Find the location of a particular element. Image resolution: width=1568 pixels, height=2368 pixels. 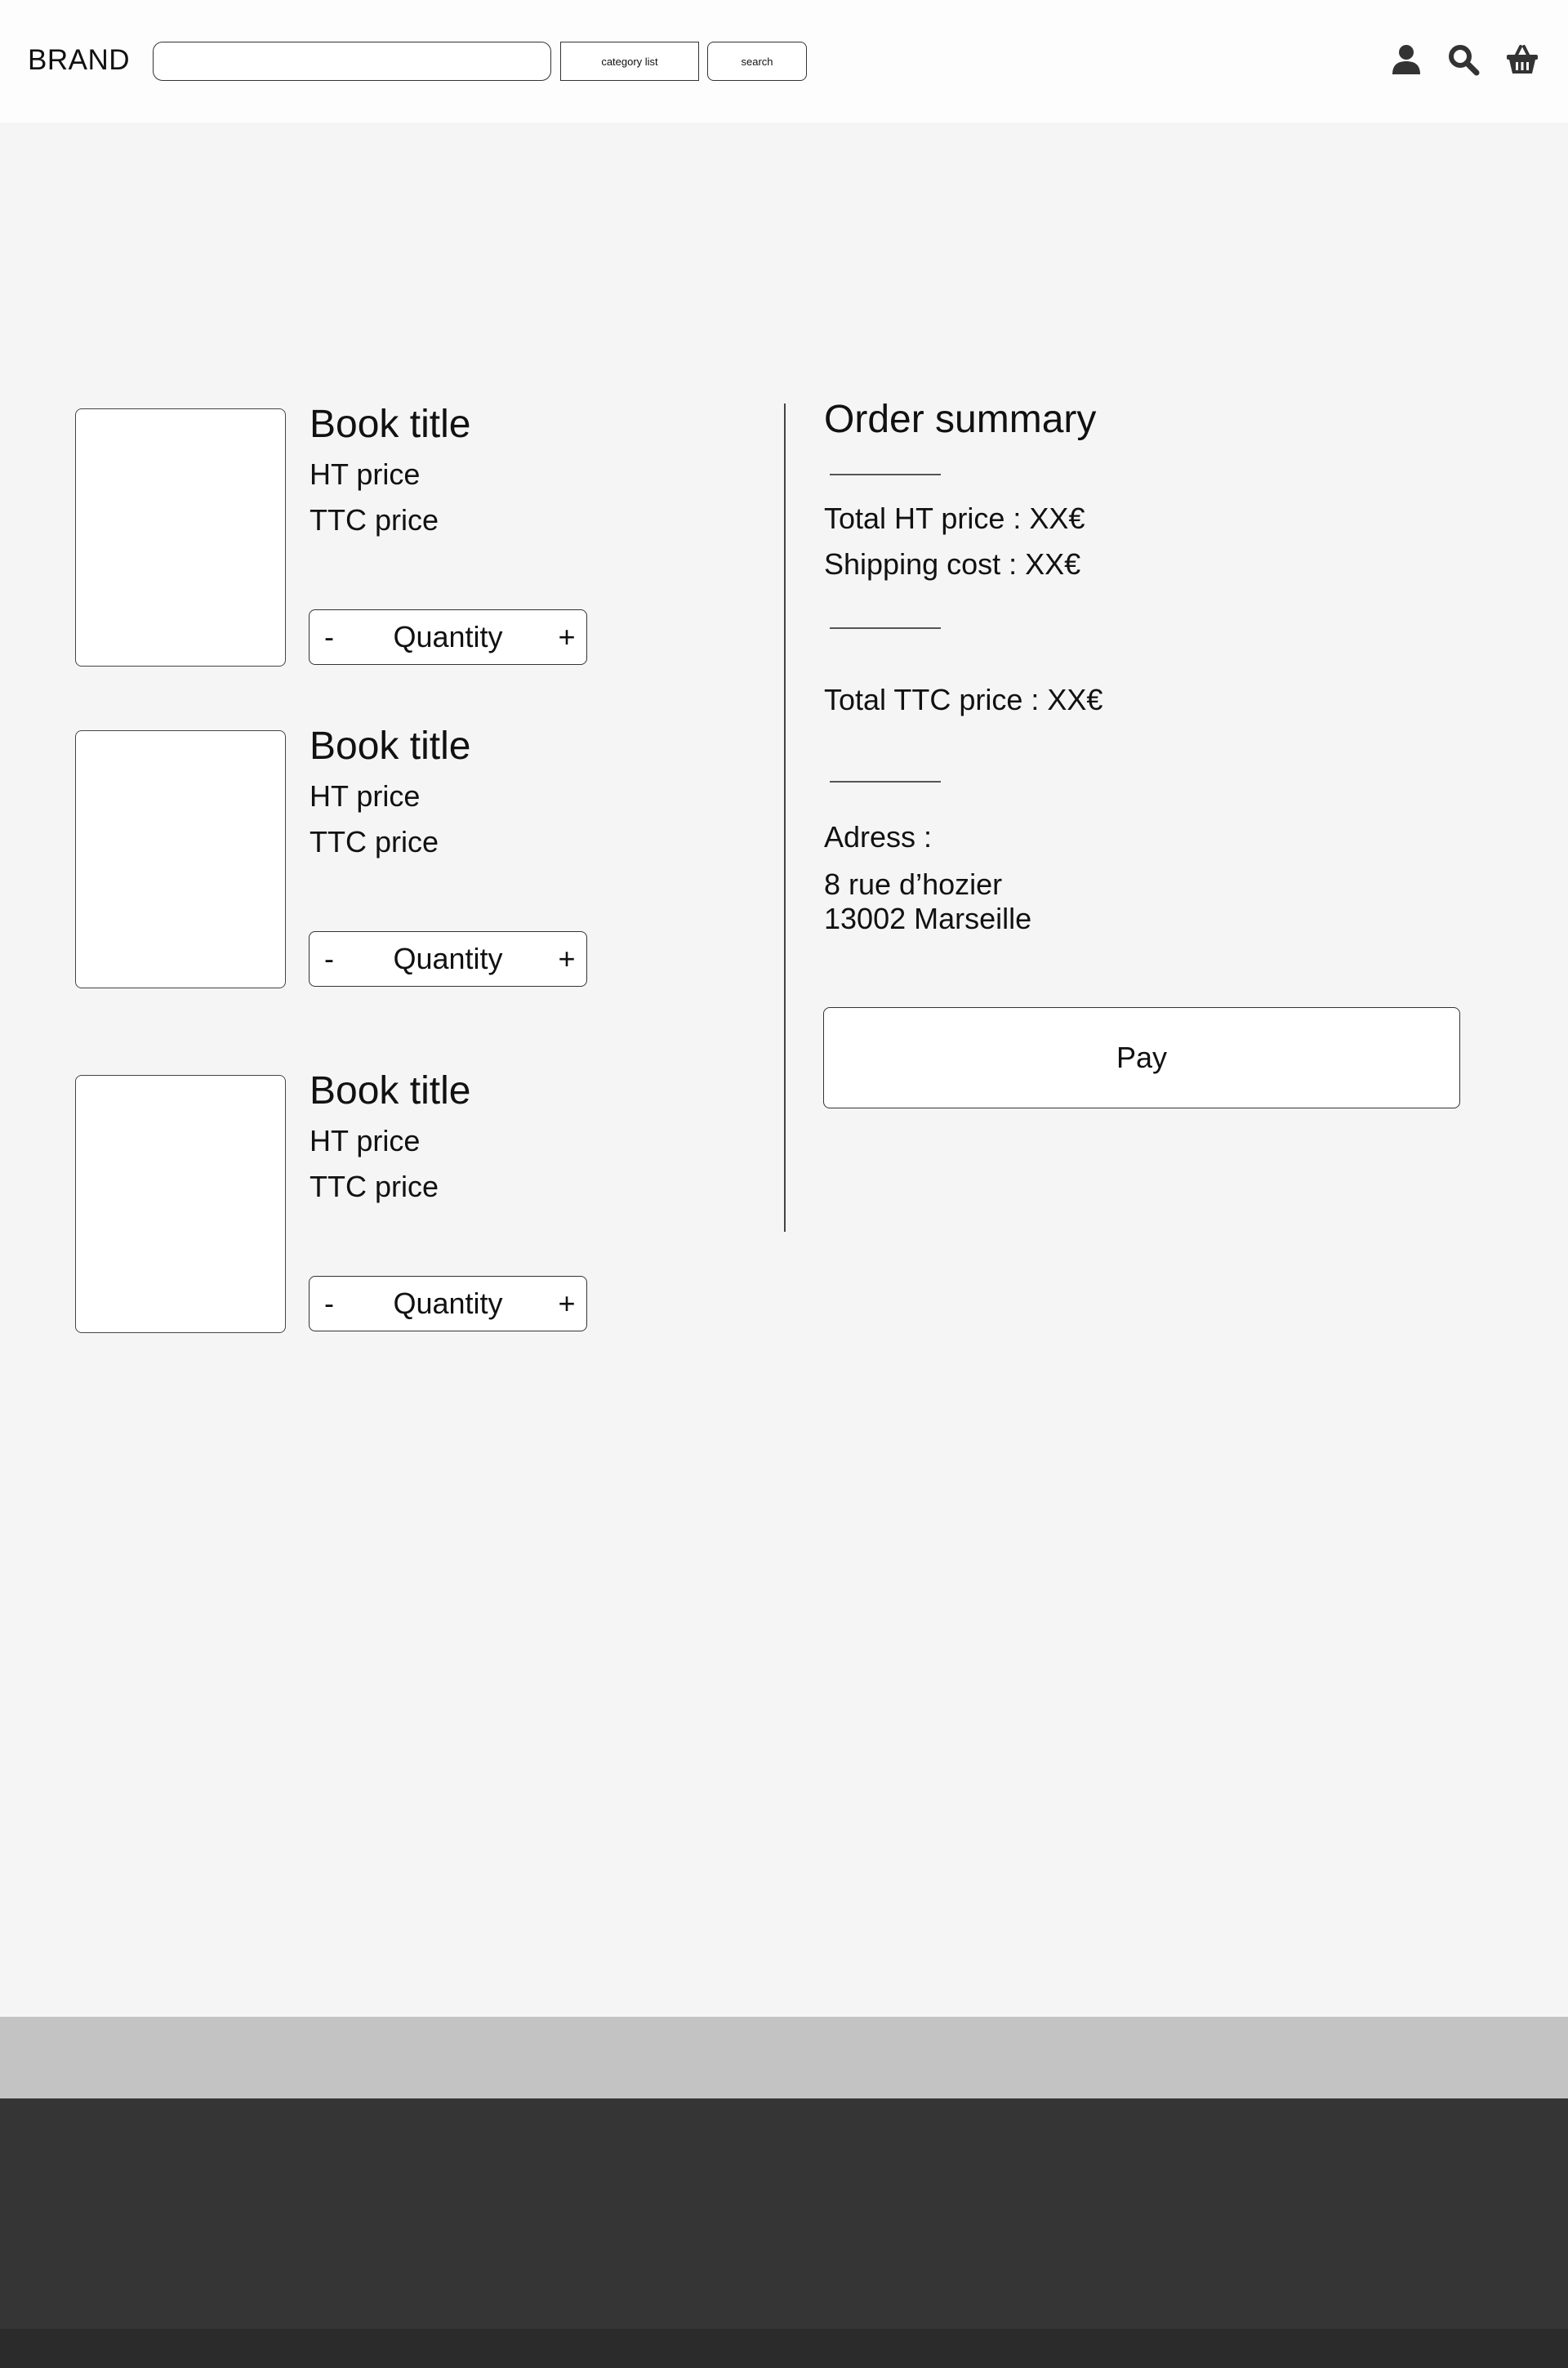

footer-band is located at coordinates (784, 2057).